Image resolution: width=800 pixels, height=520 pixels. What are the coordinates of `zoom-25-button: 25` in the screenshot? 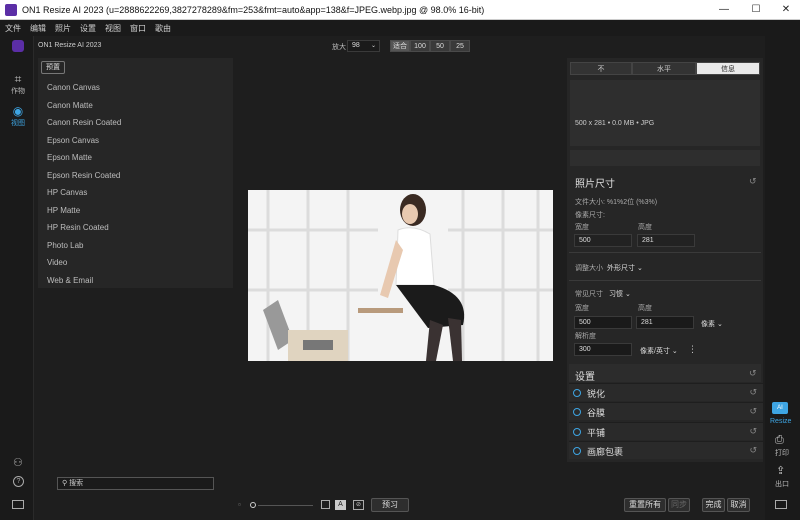 It's located at (460, 46).